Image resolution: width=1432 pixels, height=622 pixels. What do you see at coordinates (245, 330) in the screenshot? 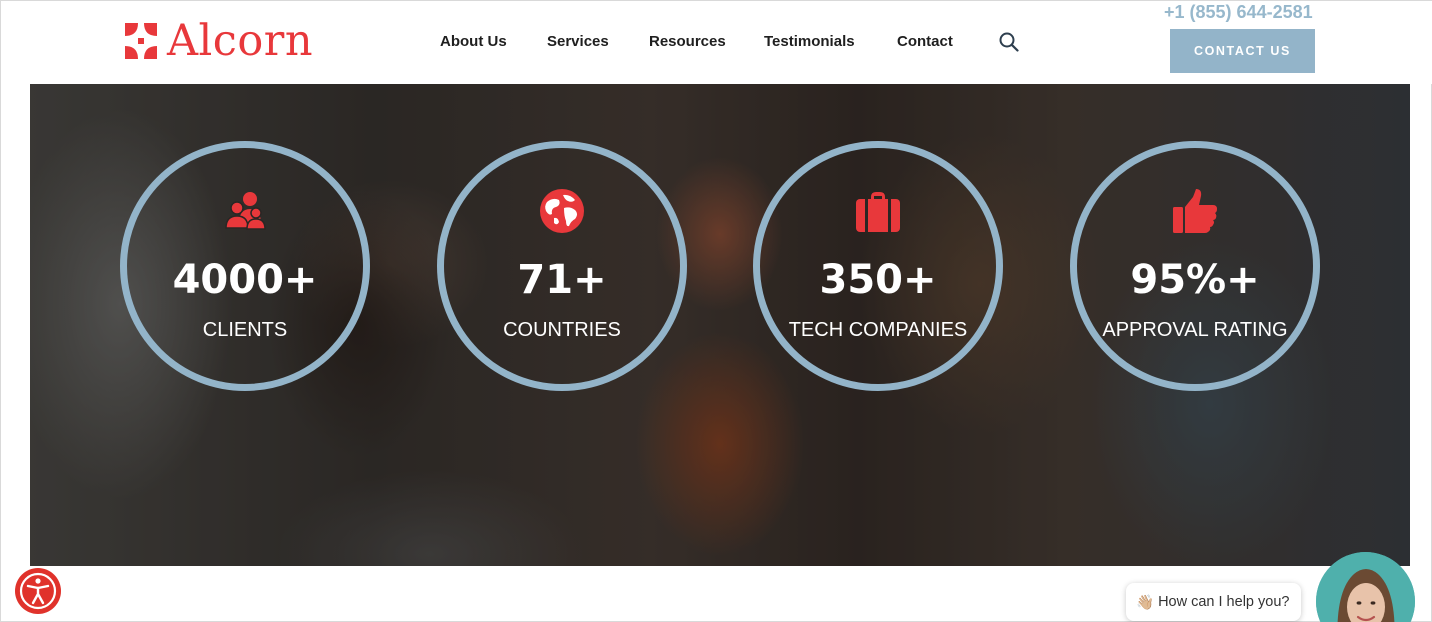
I see `stat-label: CLIENTS` at bounding box center [245, 330].